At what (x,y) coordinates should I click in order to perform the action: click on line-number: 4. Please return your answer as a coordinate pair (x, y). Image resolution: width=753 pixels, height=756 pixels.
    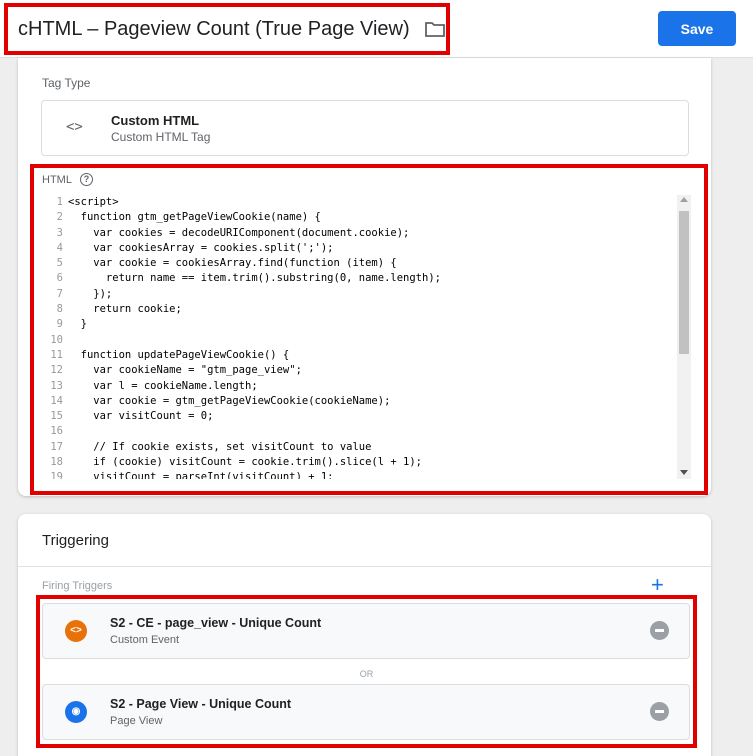
    Looking at the image, I should click on (59, 247).